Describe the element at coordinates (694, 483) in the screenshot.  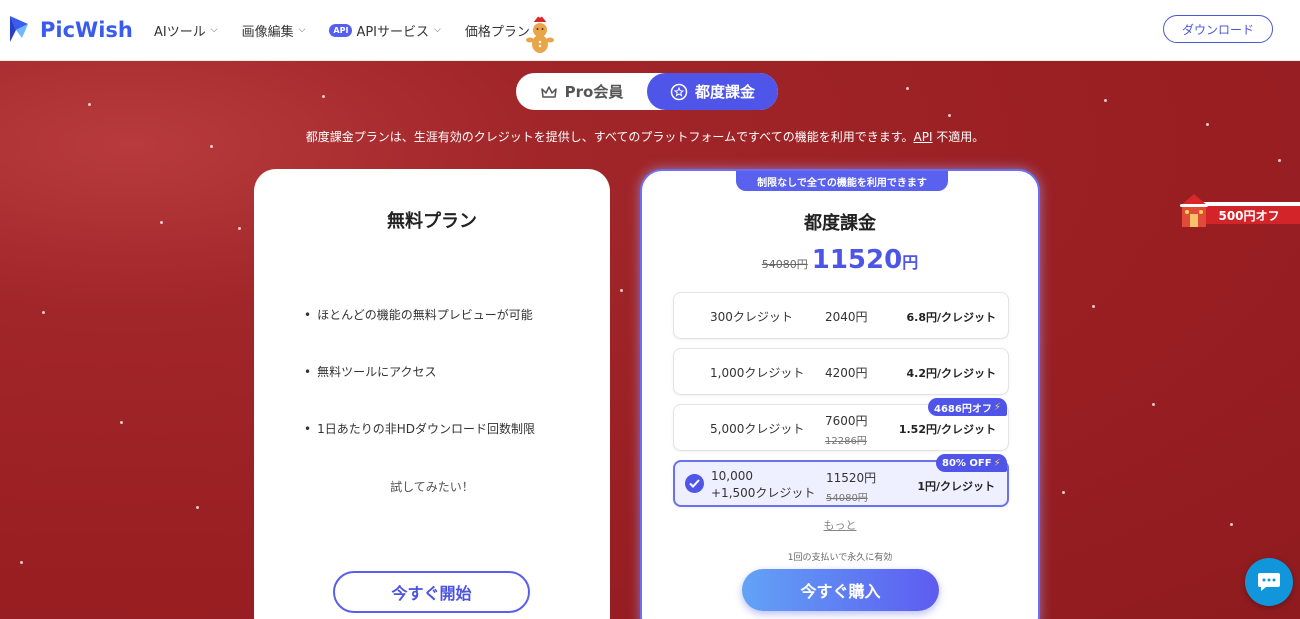
I see `checkmark-icon` at that location.